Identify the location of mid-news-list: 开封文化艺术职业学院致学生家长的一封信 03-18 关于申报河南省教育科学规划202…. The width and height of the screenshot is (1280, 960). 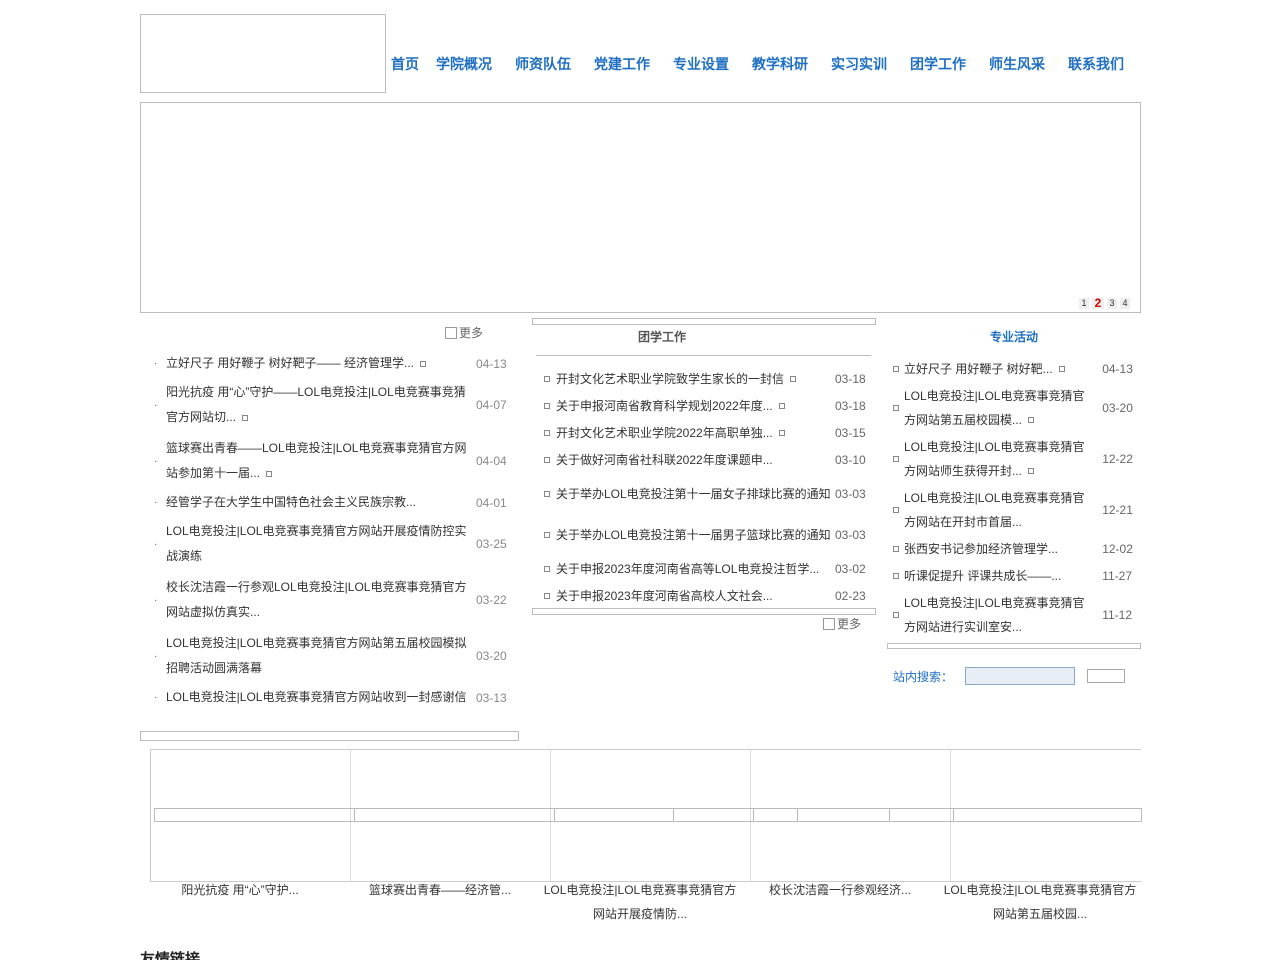
(704, 487).